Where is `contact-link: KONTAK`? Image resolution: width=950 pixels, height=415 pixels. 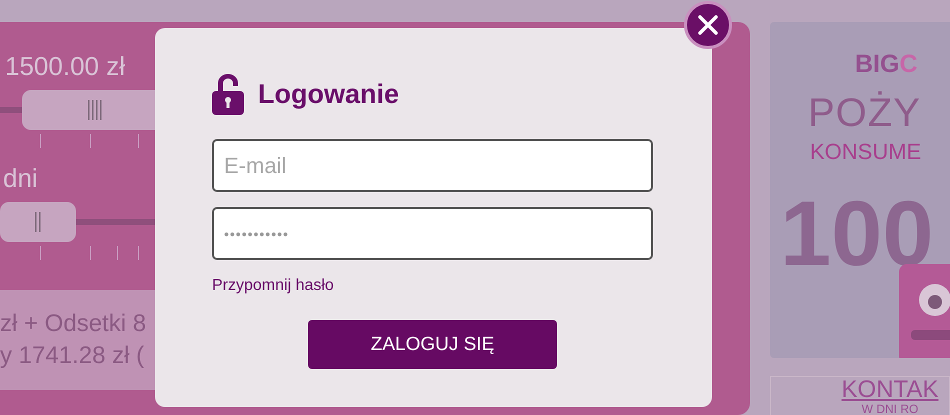 contact-link: KONTAK is located at coordinates (890, 390).